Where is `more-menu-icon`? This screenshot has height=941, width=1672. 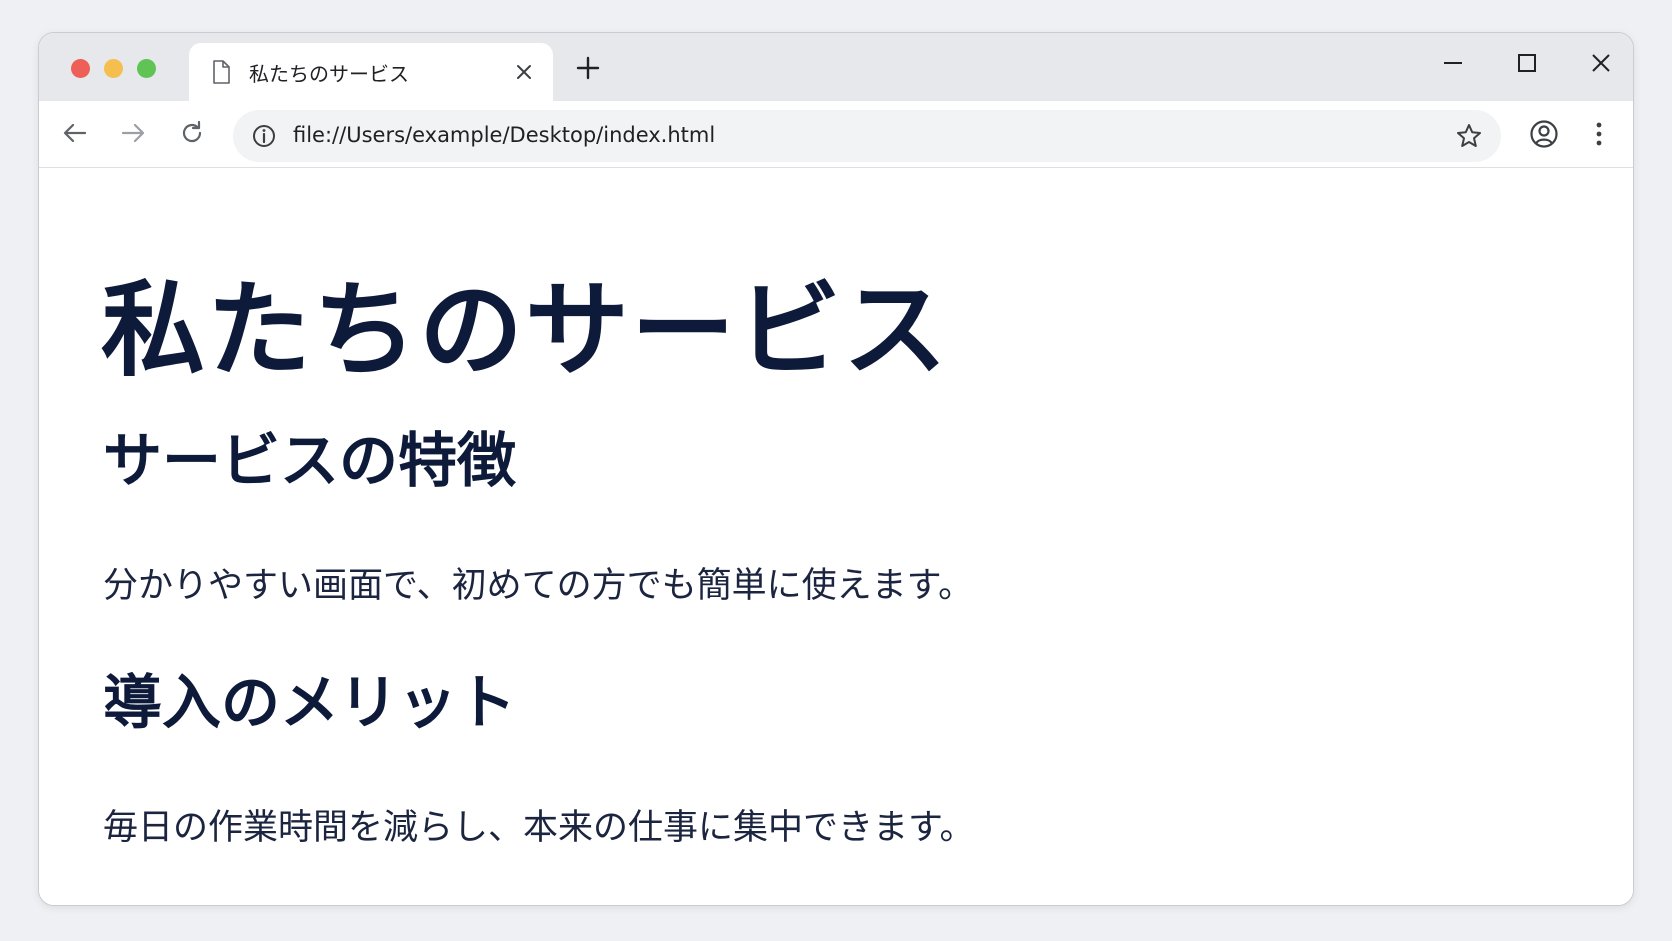 more-menu-icon is located at coordinates (1599, 134).